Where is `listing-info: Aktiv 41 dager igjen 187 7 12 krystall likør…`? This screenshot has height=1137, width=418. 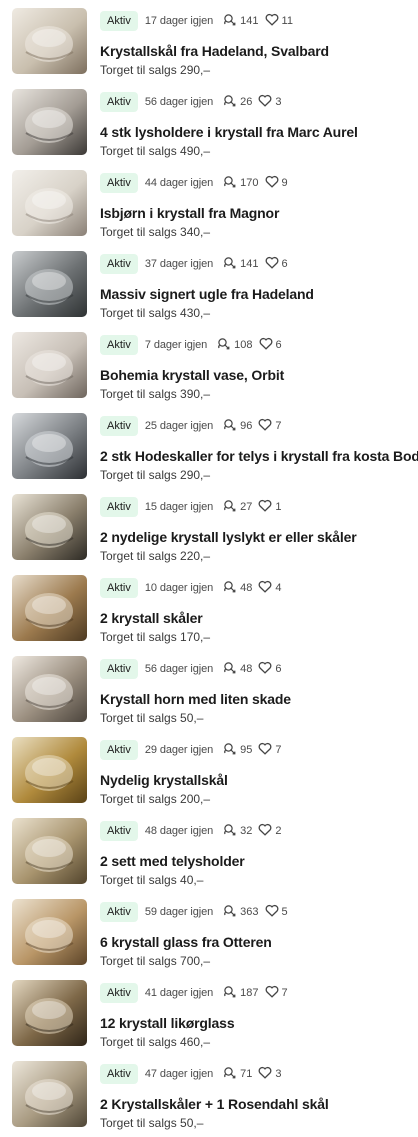
listing-info: Aktiv 41 dager igjen 187 7 12 krystall likør… is located at coordinates (256, 1015).